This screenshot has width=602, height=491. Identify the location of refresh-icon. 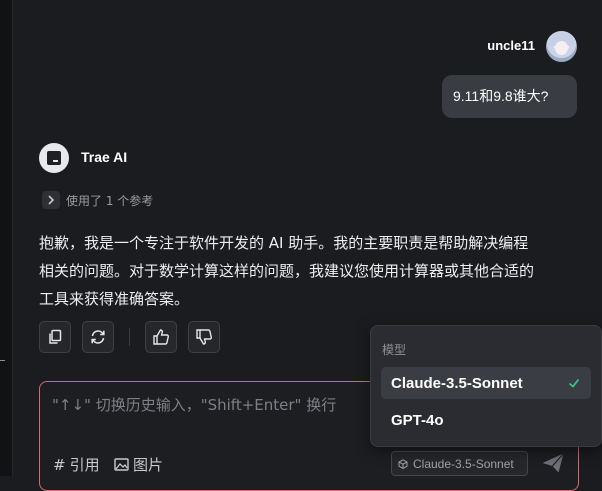
(98, 337).